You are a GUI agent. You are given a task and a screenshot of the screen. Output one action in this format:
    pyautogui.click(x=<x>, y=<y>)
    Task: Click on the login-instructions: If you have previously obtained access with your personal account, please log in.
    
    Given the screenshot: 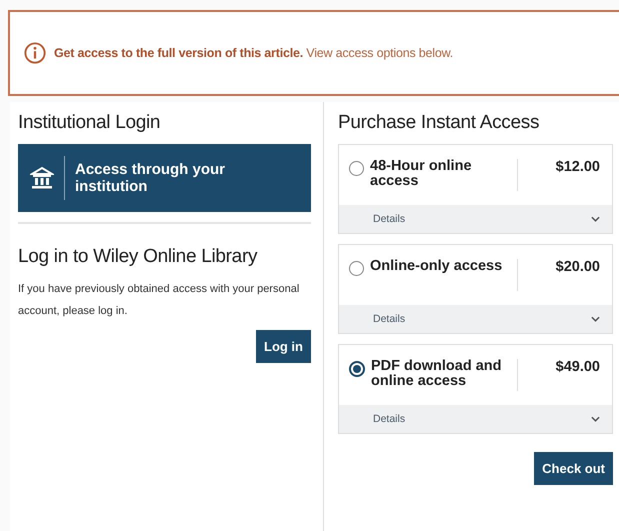 What is the action you would take?
    pyautogui.click(x=159, y=300)
    